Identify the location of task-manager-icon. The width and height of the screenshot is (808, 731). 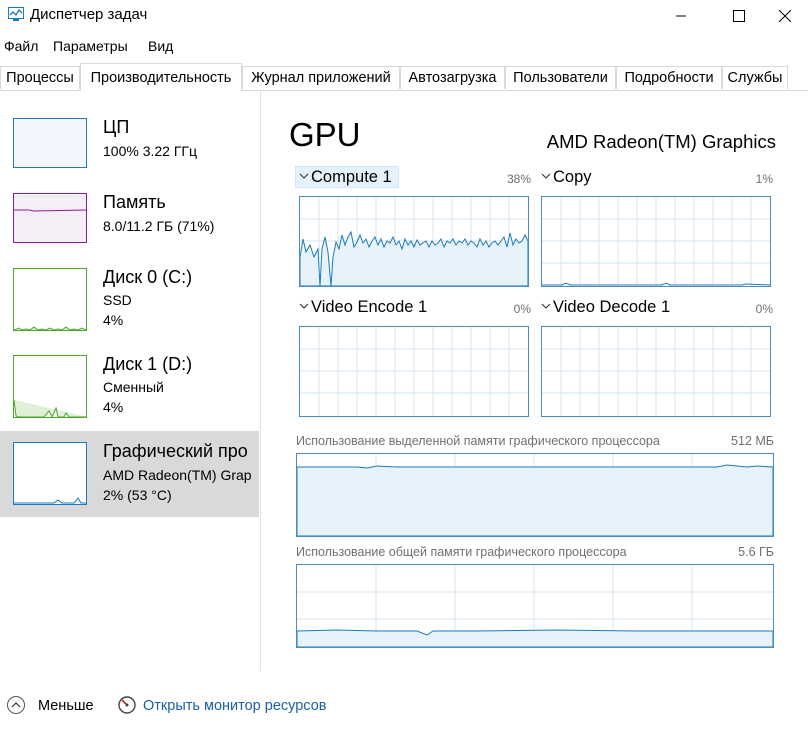
(16, 14).